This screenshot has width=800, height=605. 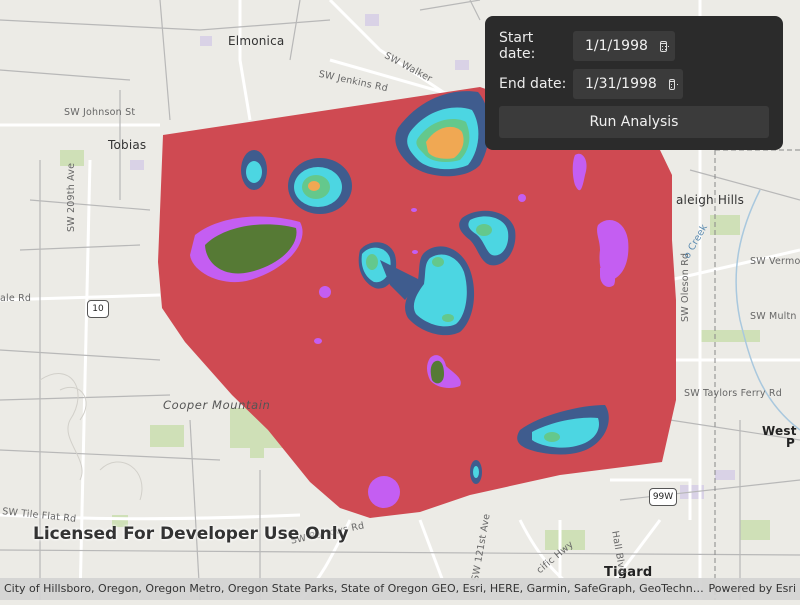 What do you see at coordinates (621, 84) in the screenshot?
I see `end-date-value: 1/31/1998` at bounding box center [621, 84].